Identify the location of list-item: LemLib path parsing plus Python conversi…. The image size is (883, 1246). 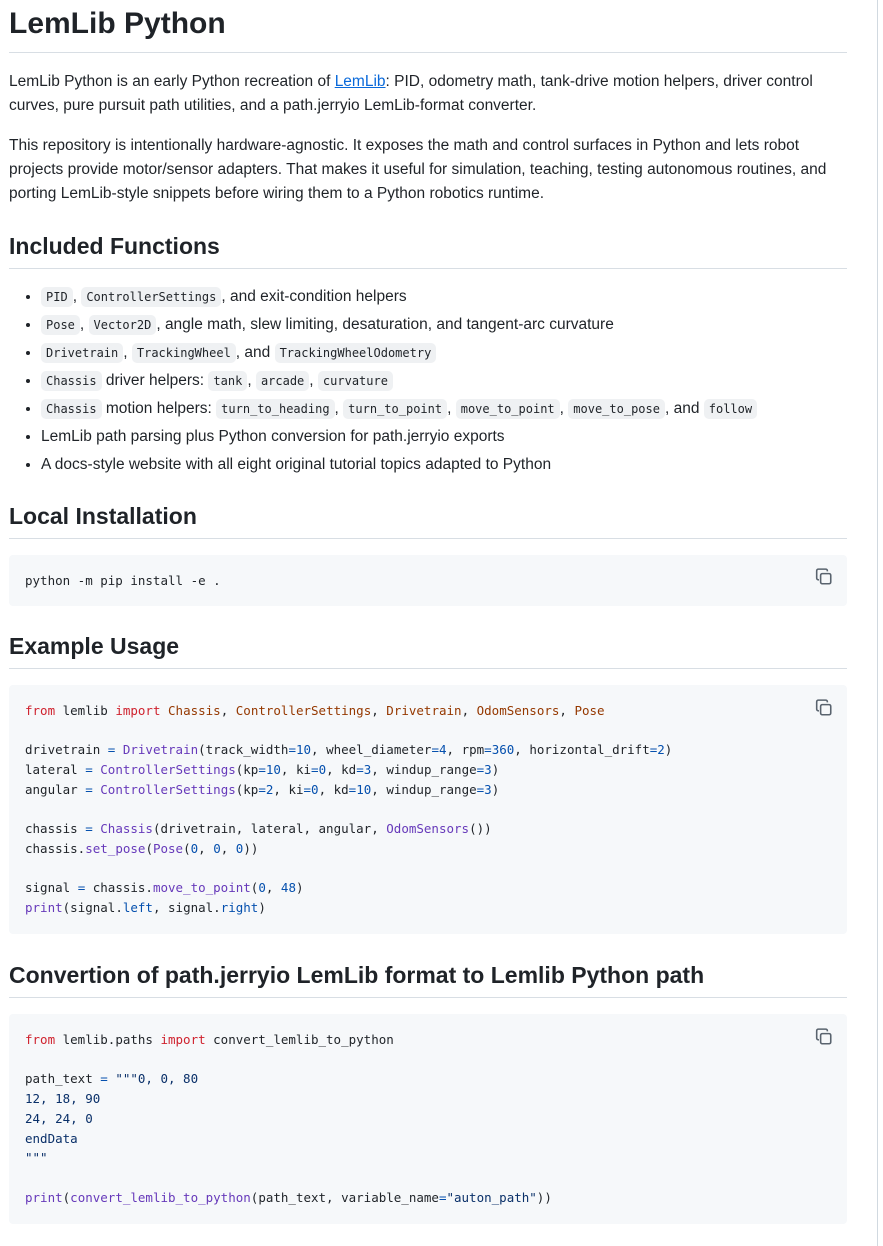
(444, 437).